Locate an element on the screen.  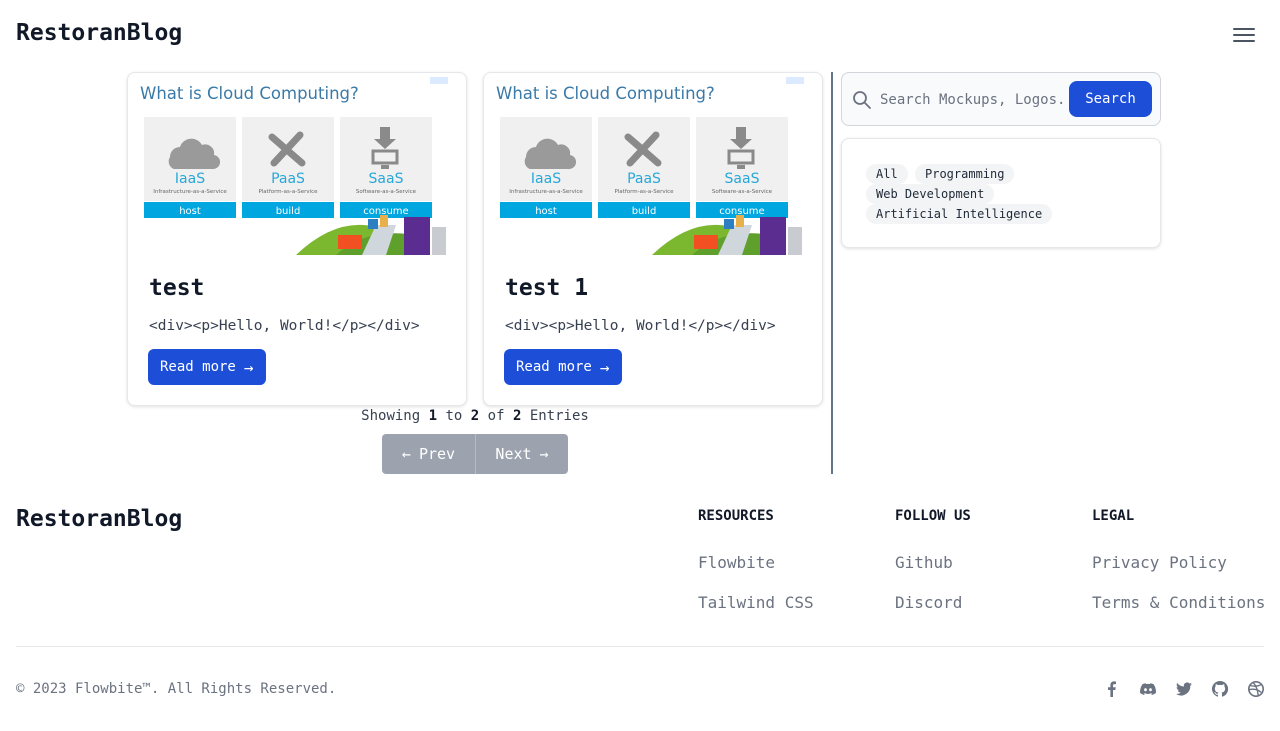
showing-label: Showing is located at coordinates (391, 416).